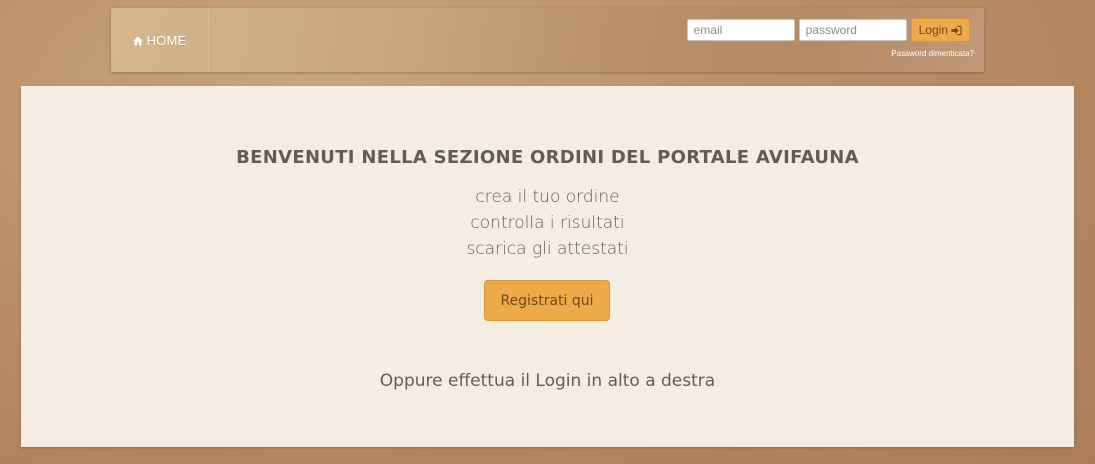  I want to click on nav-home-link: HOME, so click(160, 40).